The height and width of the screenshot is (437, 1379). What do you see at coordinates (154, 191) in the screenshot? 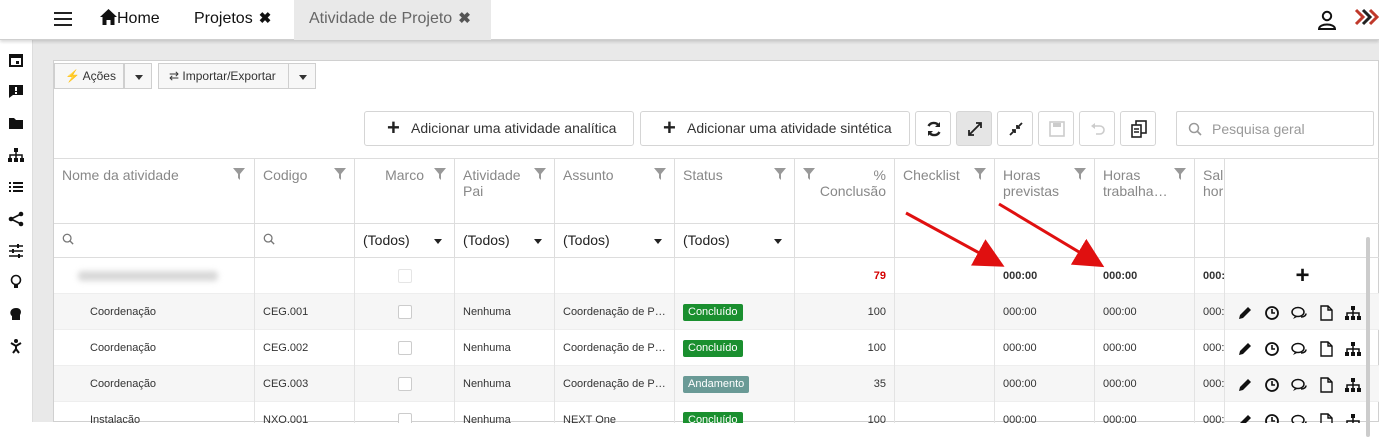
I see `column-header-nome: Nome da atividade` at bounding box center [154, 191].